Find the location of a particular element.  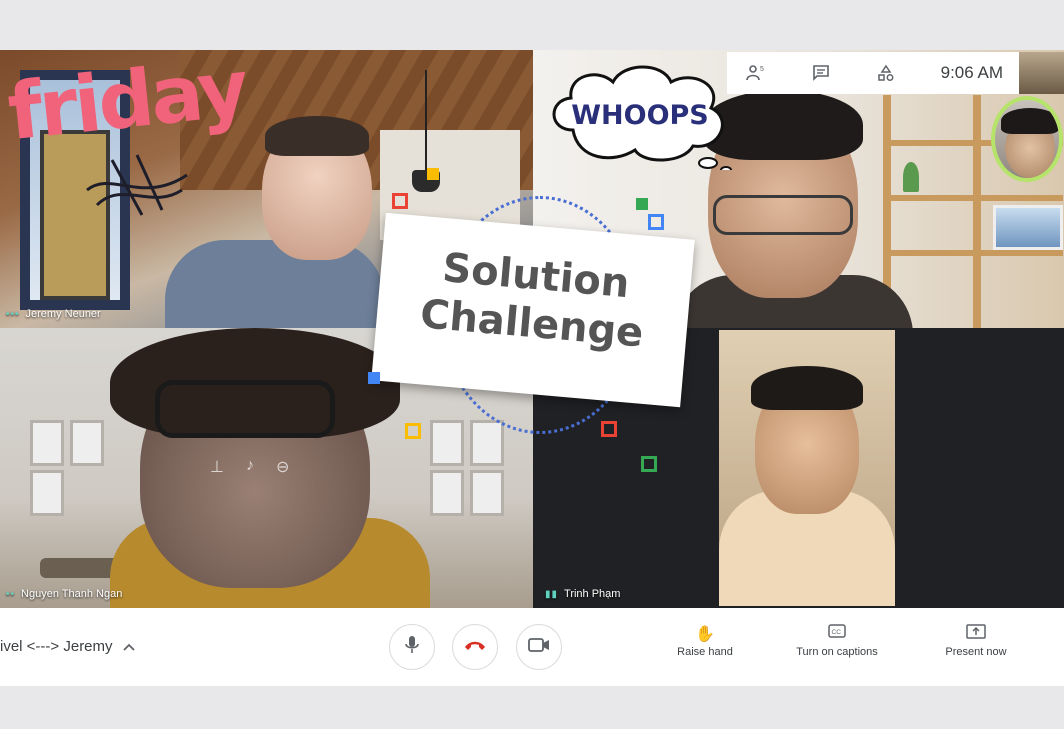

tile-hover-controls: ⊥ ♪ ⊖ is located at coordinates (249, 467).